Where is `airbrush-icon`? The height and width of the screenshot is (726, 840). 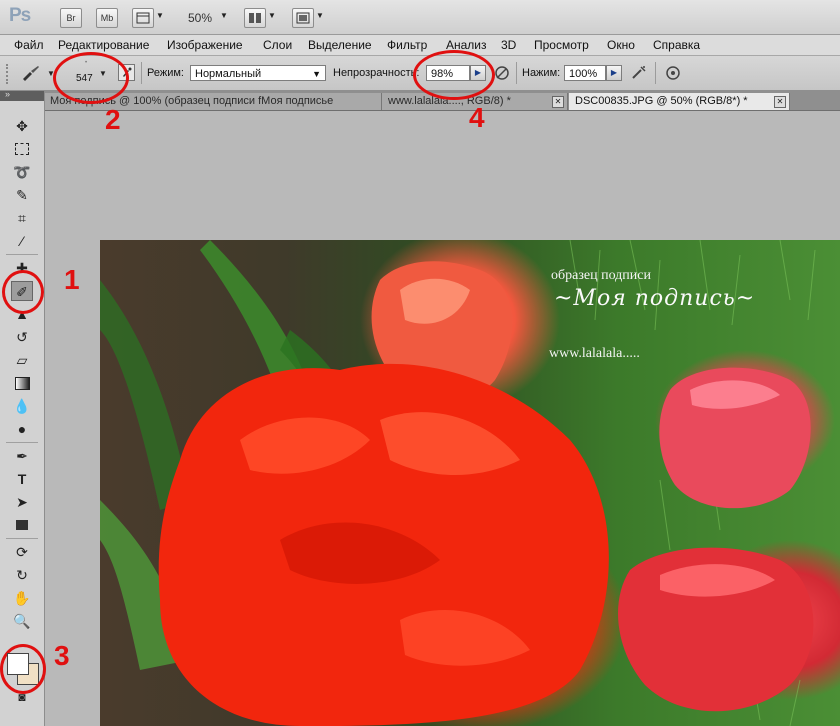
airbrush-icon is located at coordinates (639, 72).